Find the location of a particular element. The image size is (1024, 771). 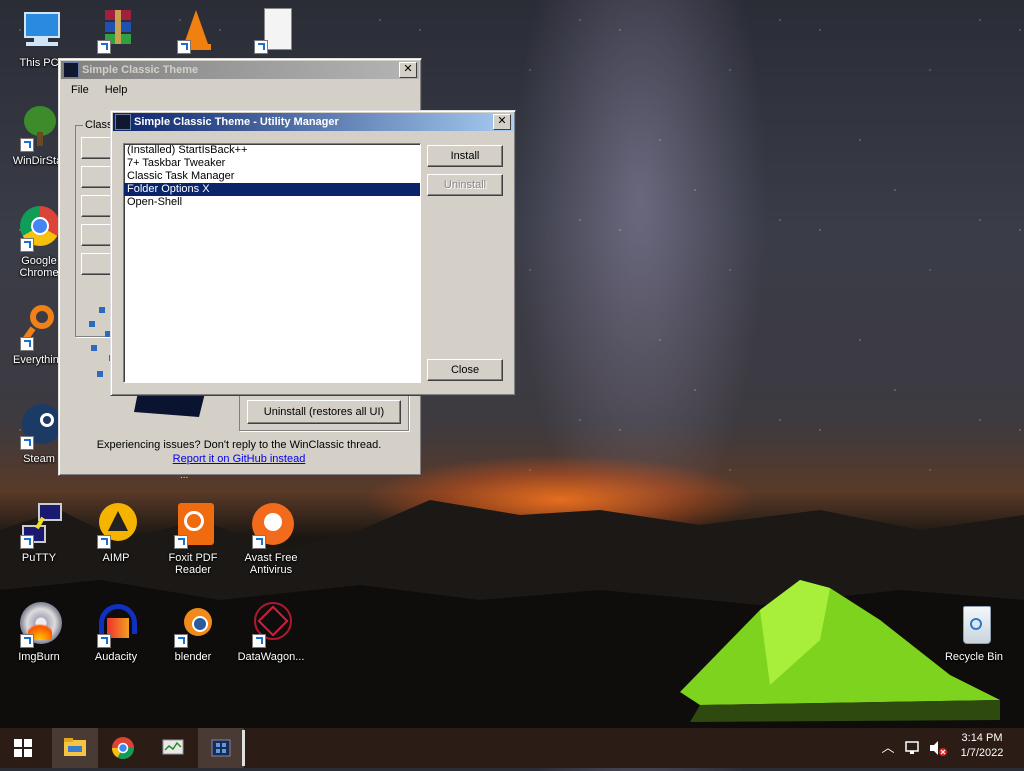

install-button: Install is located at coordinates (465, 156).